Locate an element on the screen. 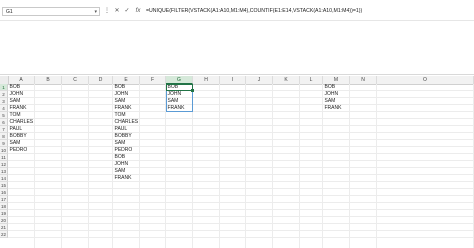  cell-e2: JOHN is located at coordinates (127, 94).